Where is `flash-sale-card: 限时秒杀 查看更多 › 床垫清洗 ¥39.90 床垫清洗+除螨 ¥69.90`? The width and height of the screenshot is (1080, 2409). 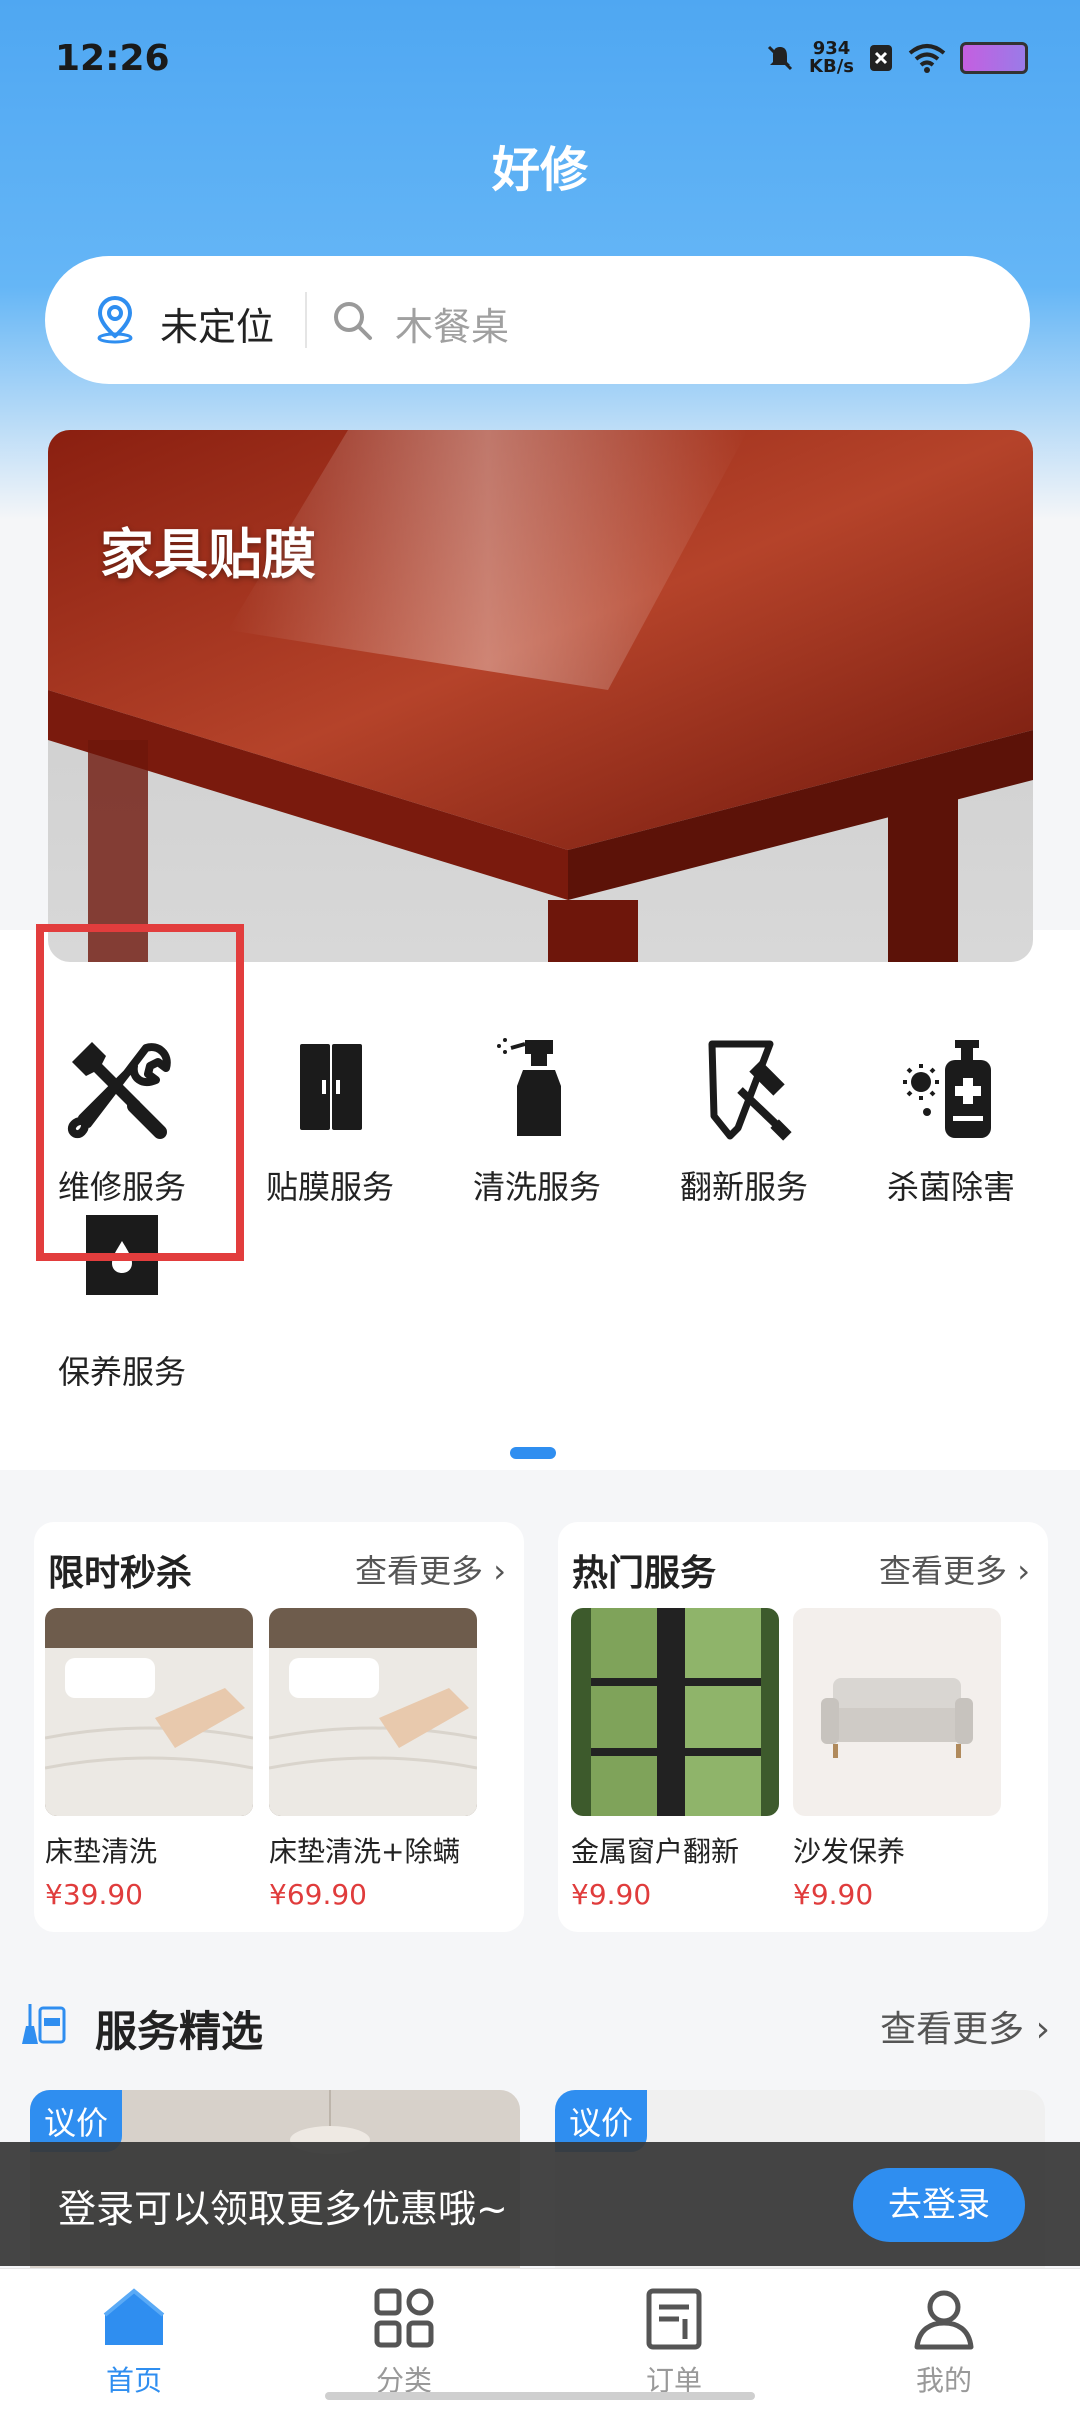
flash-sale-card: 限时秒杀 查看更多 › 床垫清洗 ¥39.90 床垫清洗+除螨 ¥69.90 is located at coordinates (279, 1727).